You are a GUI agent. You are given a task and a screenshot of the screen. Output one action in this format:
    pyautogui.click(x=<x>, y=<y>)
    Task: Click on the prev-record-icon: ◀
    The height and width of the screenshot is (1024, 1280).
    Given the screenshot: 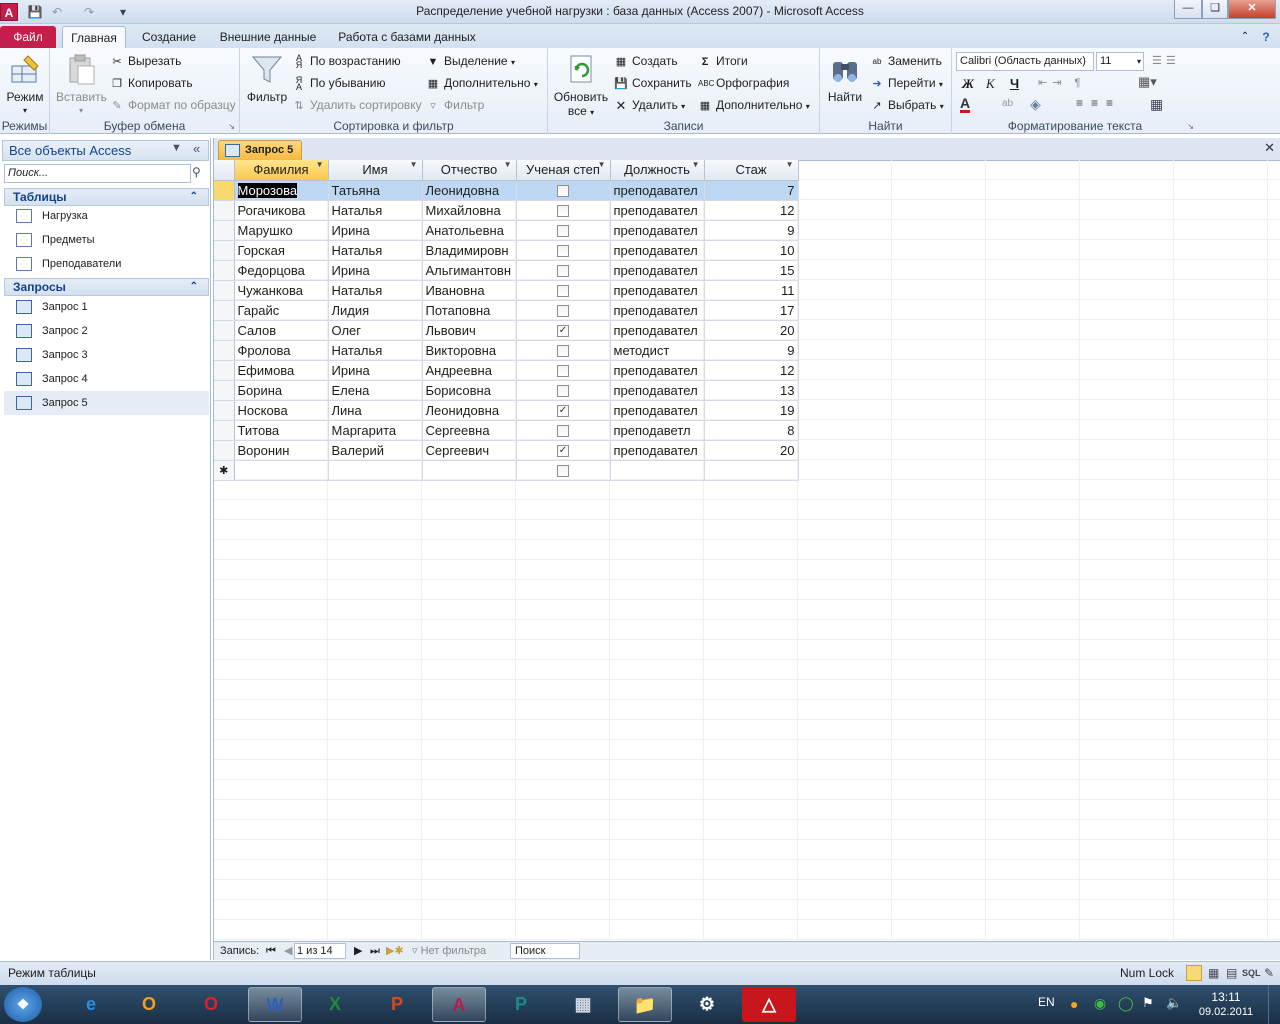 What is the action you would take?
    pyautogui.click(x=288, y=951)
    